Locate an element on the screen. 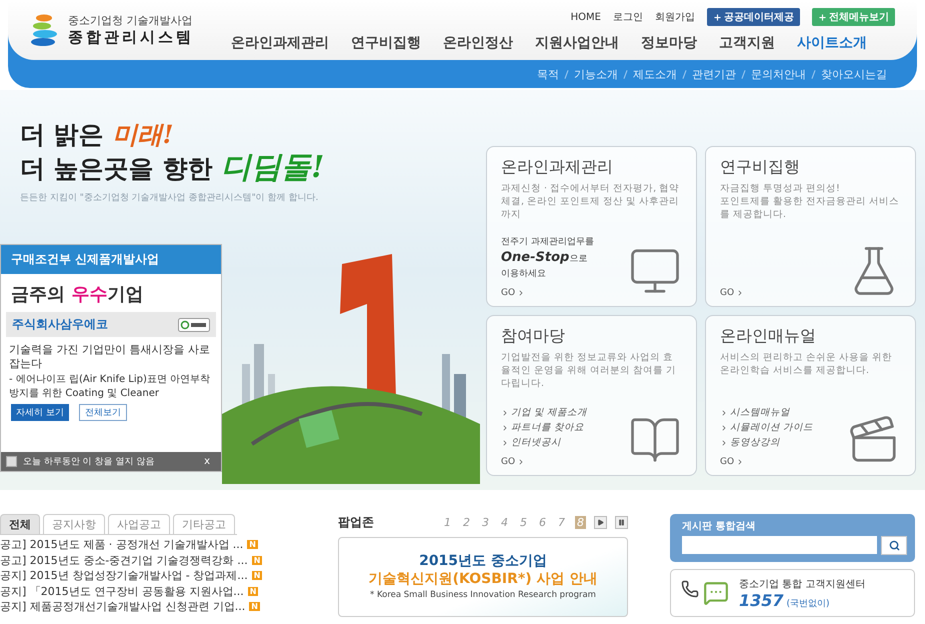 The height and width of the screenshot is (624, 925). nav-item: 온라인과제관리 is located at coordinates (280, 43).